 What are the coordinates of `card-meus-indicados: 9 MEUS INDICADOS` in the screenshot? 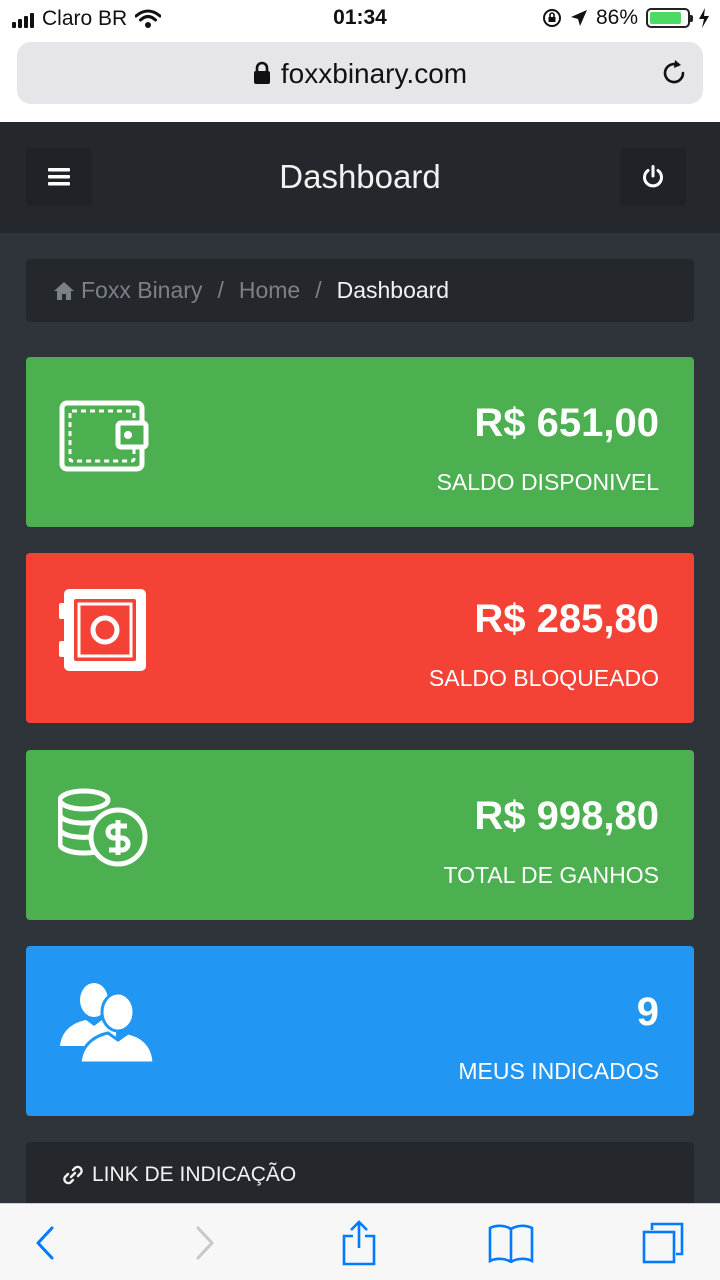 It's located at (360, 1031).